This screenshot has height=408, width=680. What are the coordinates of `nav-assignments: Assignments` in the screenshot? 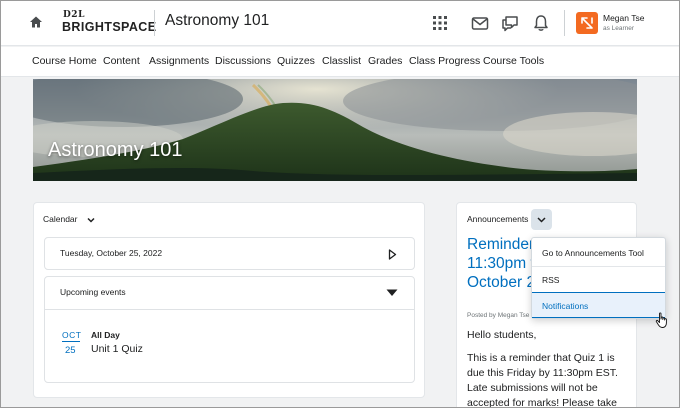 It's located at (179, 61).